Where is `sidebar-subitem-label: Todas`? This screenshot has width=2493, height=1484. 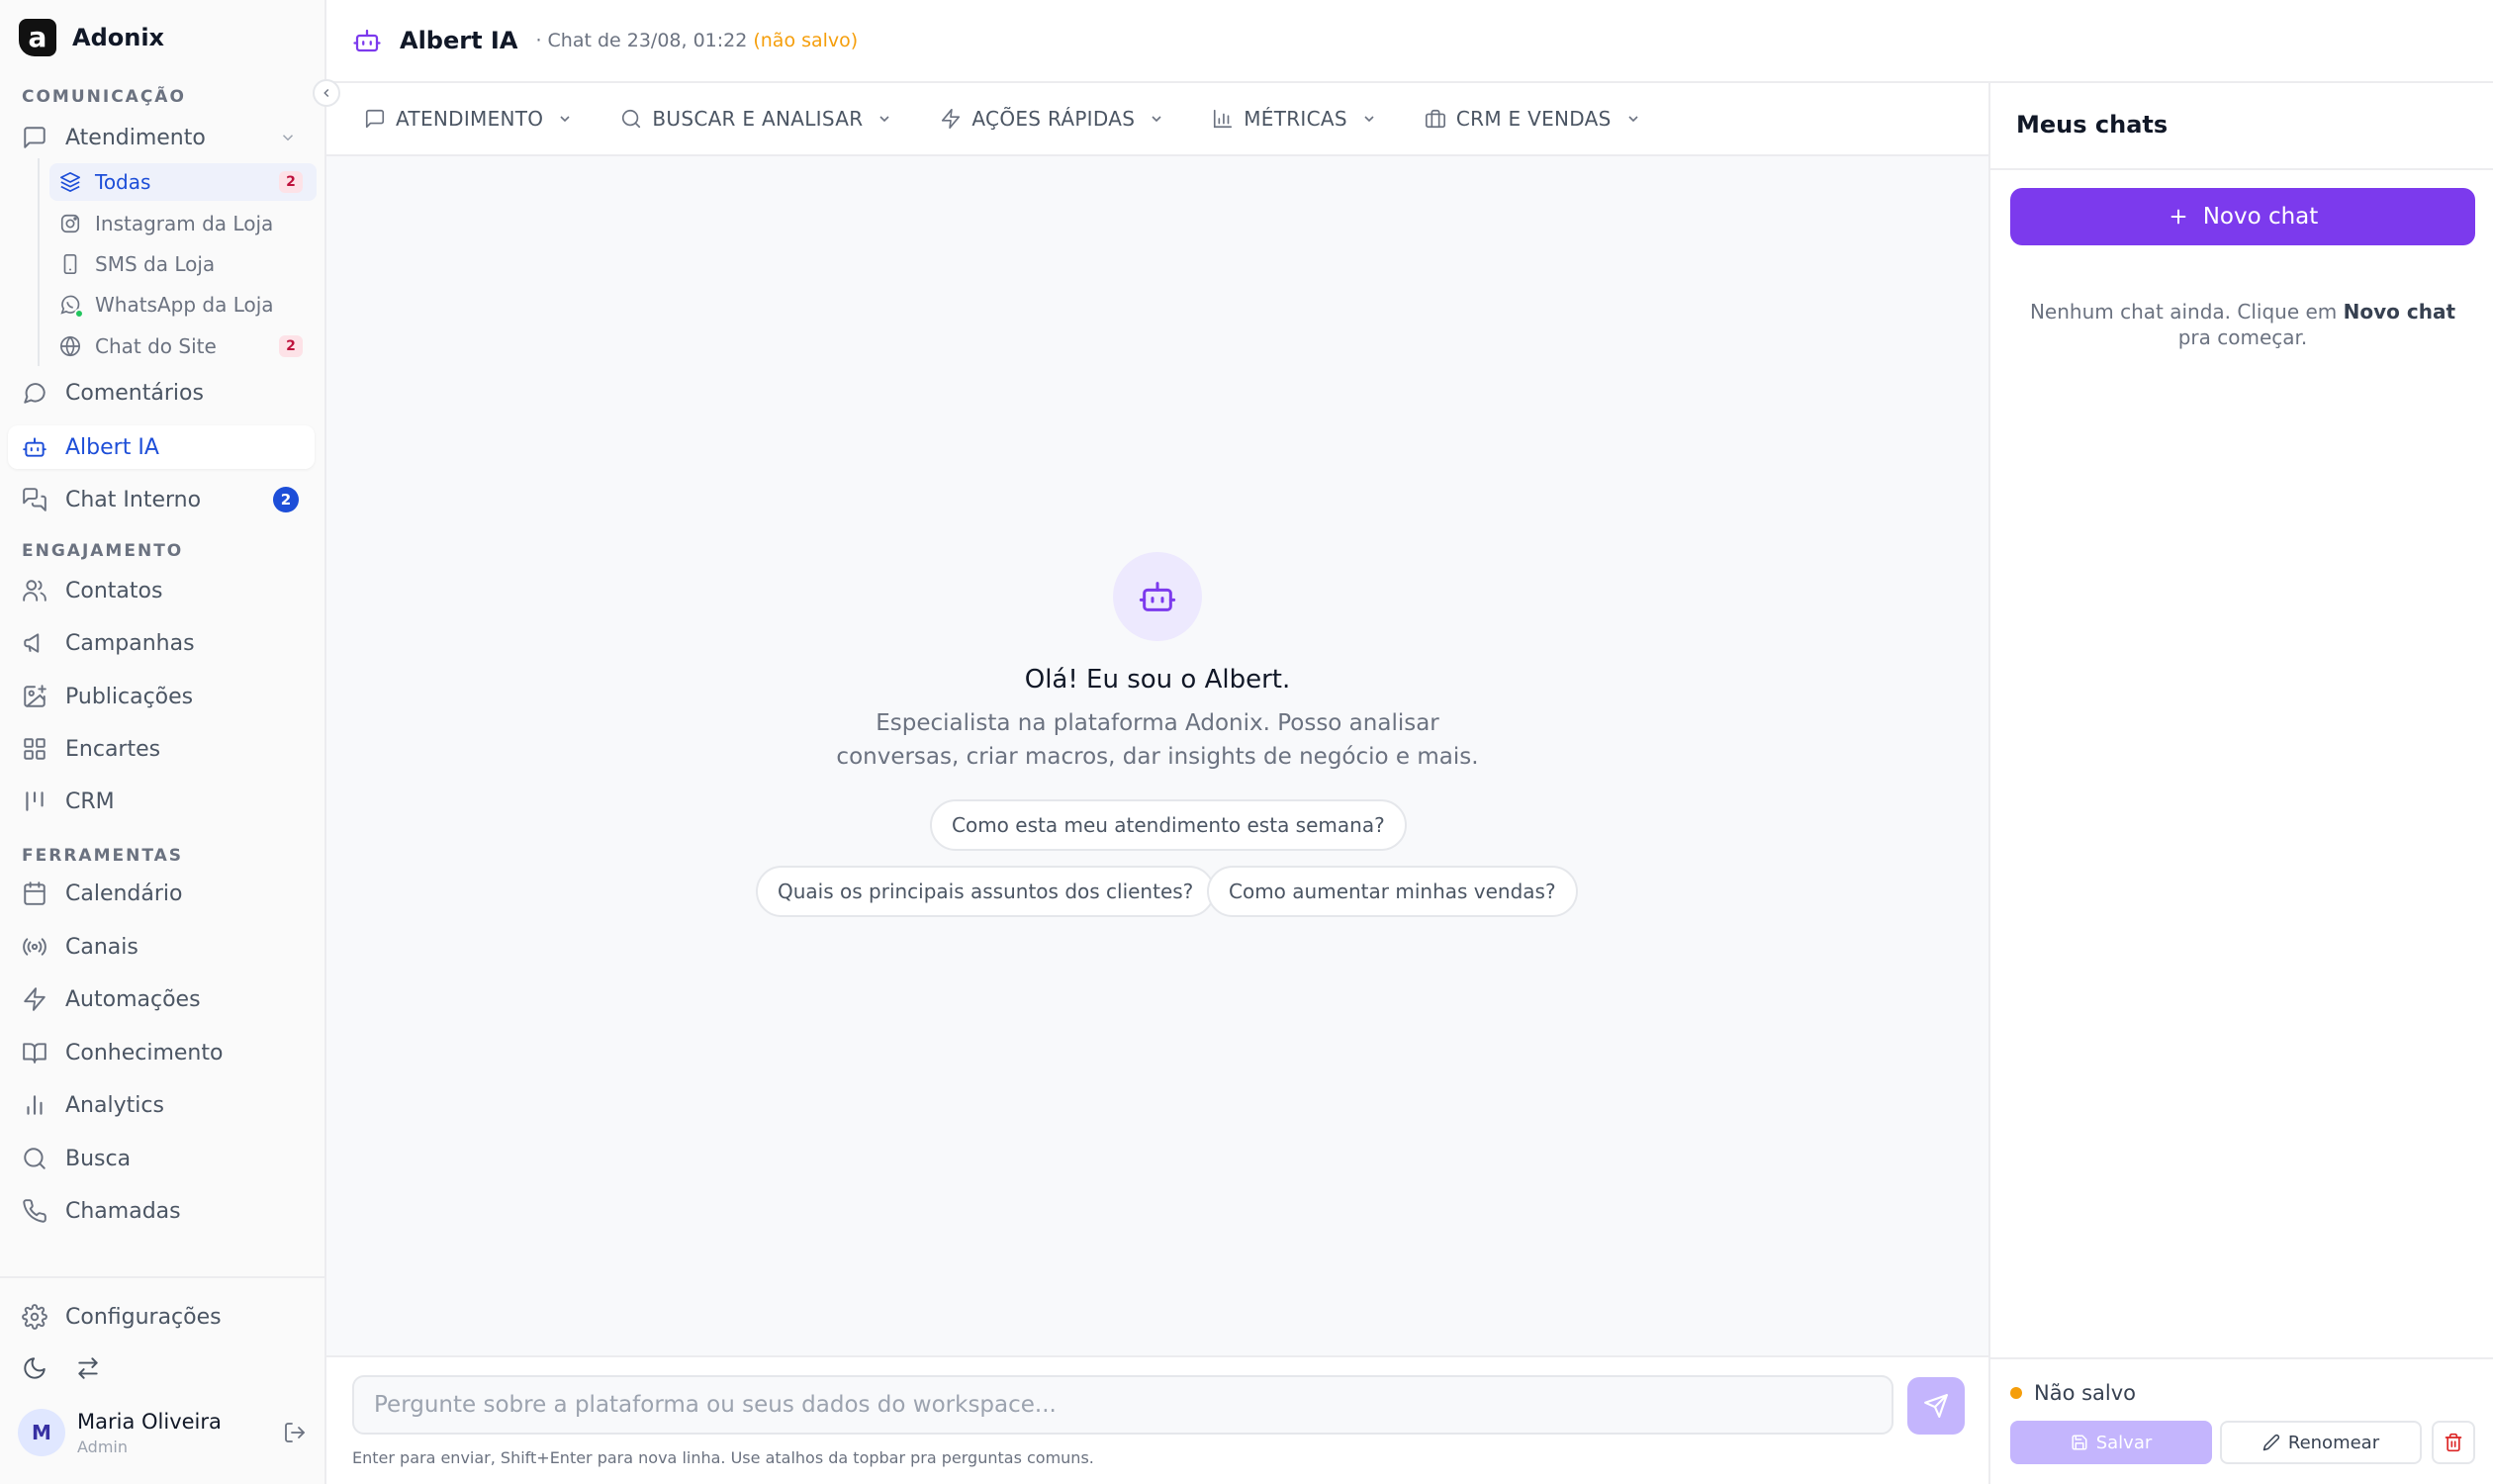
sidebar-subitem-label: Todas is located at coordinates (123, 182).